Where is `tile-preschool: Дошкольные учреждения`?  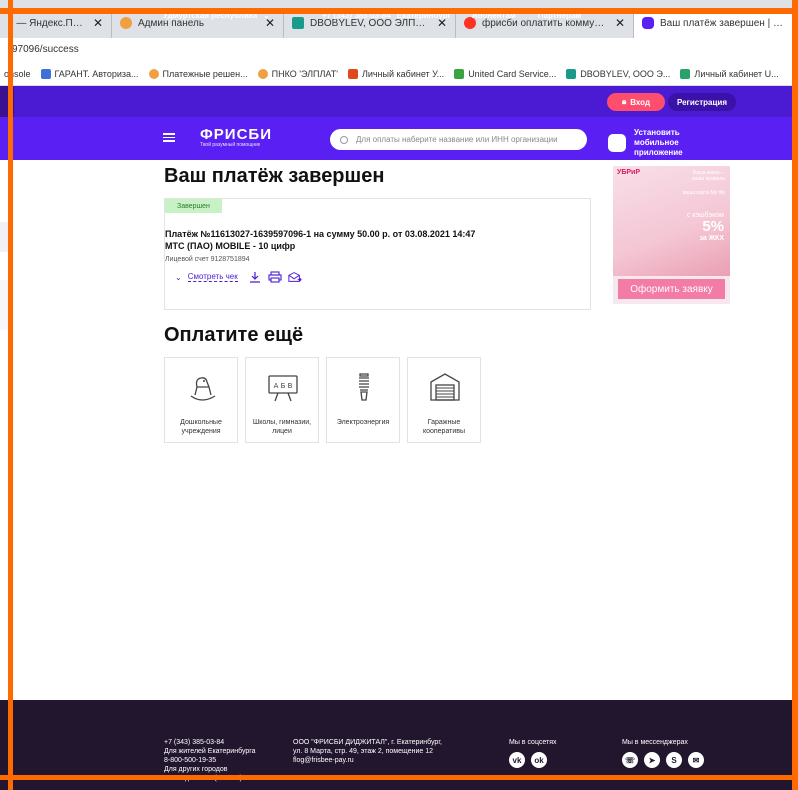 tile-preschool: Дошкольные учреждения is located at coordinates (201, 400).